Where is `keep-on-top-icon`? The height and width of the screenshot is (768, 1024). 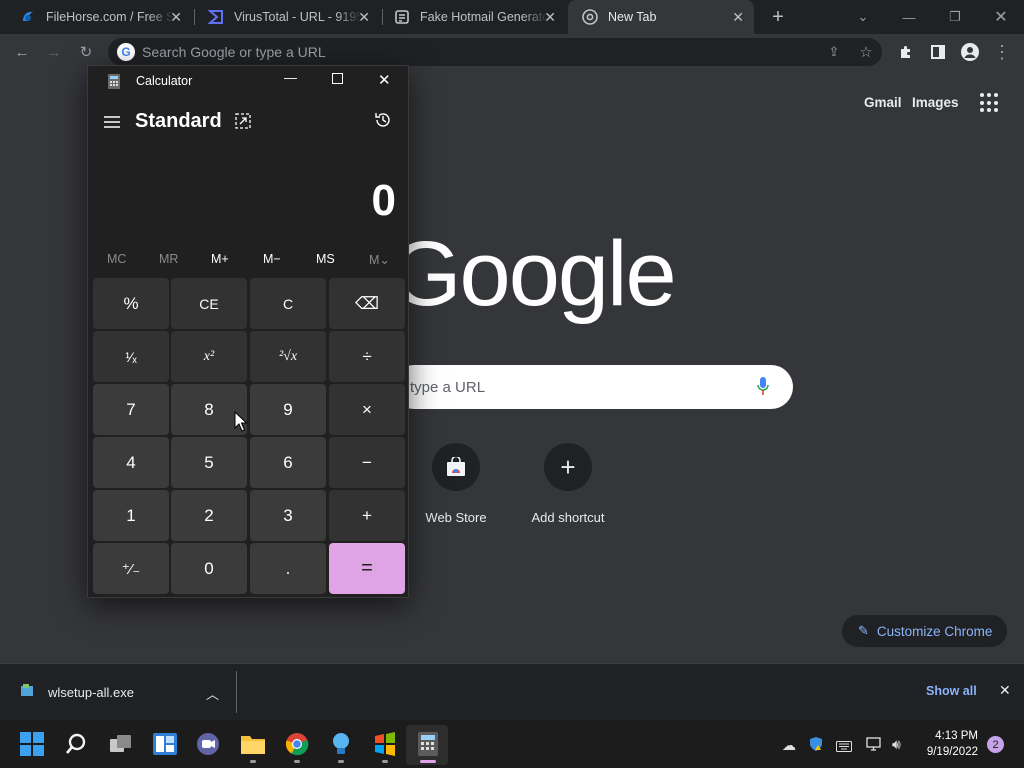 keep-on-top-icon is located at coordinates (243, 123).